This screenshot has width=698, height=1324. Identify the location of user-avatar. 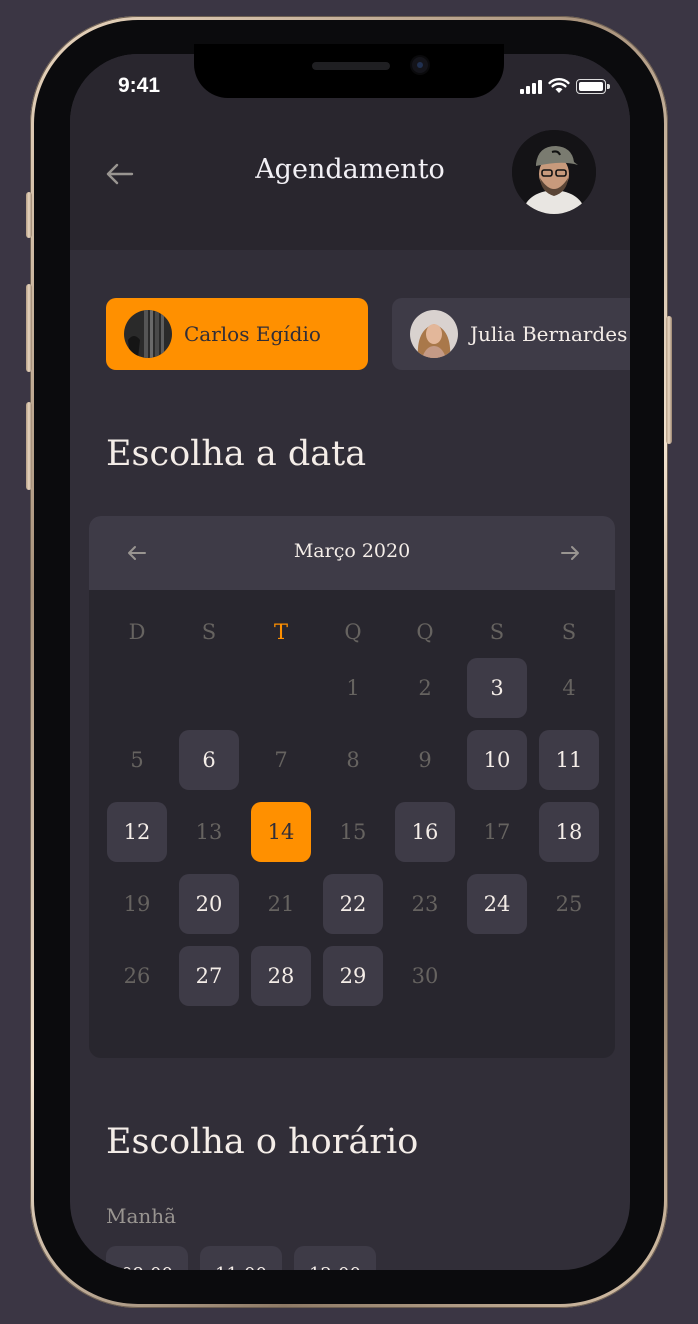
(554, 172).